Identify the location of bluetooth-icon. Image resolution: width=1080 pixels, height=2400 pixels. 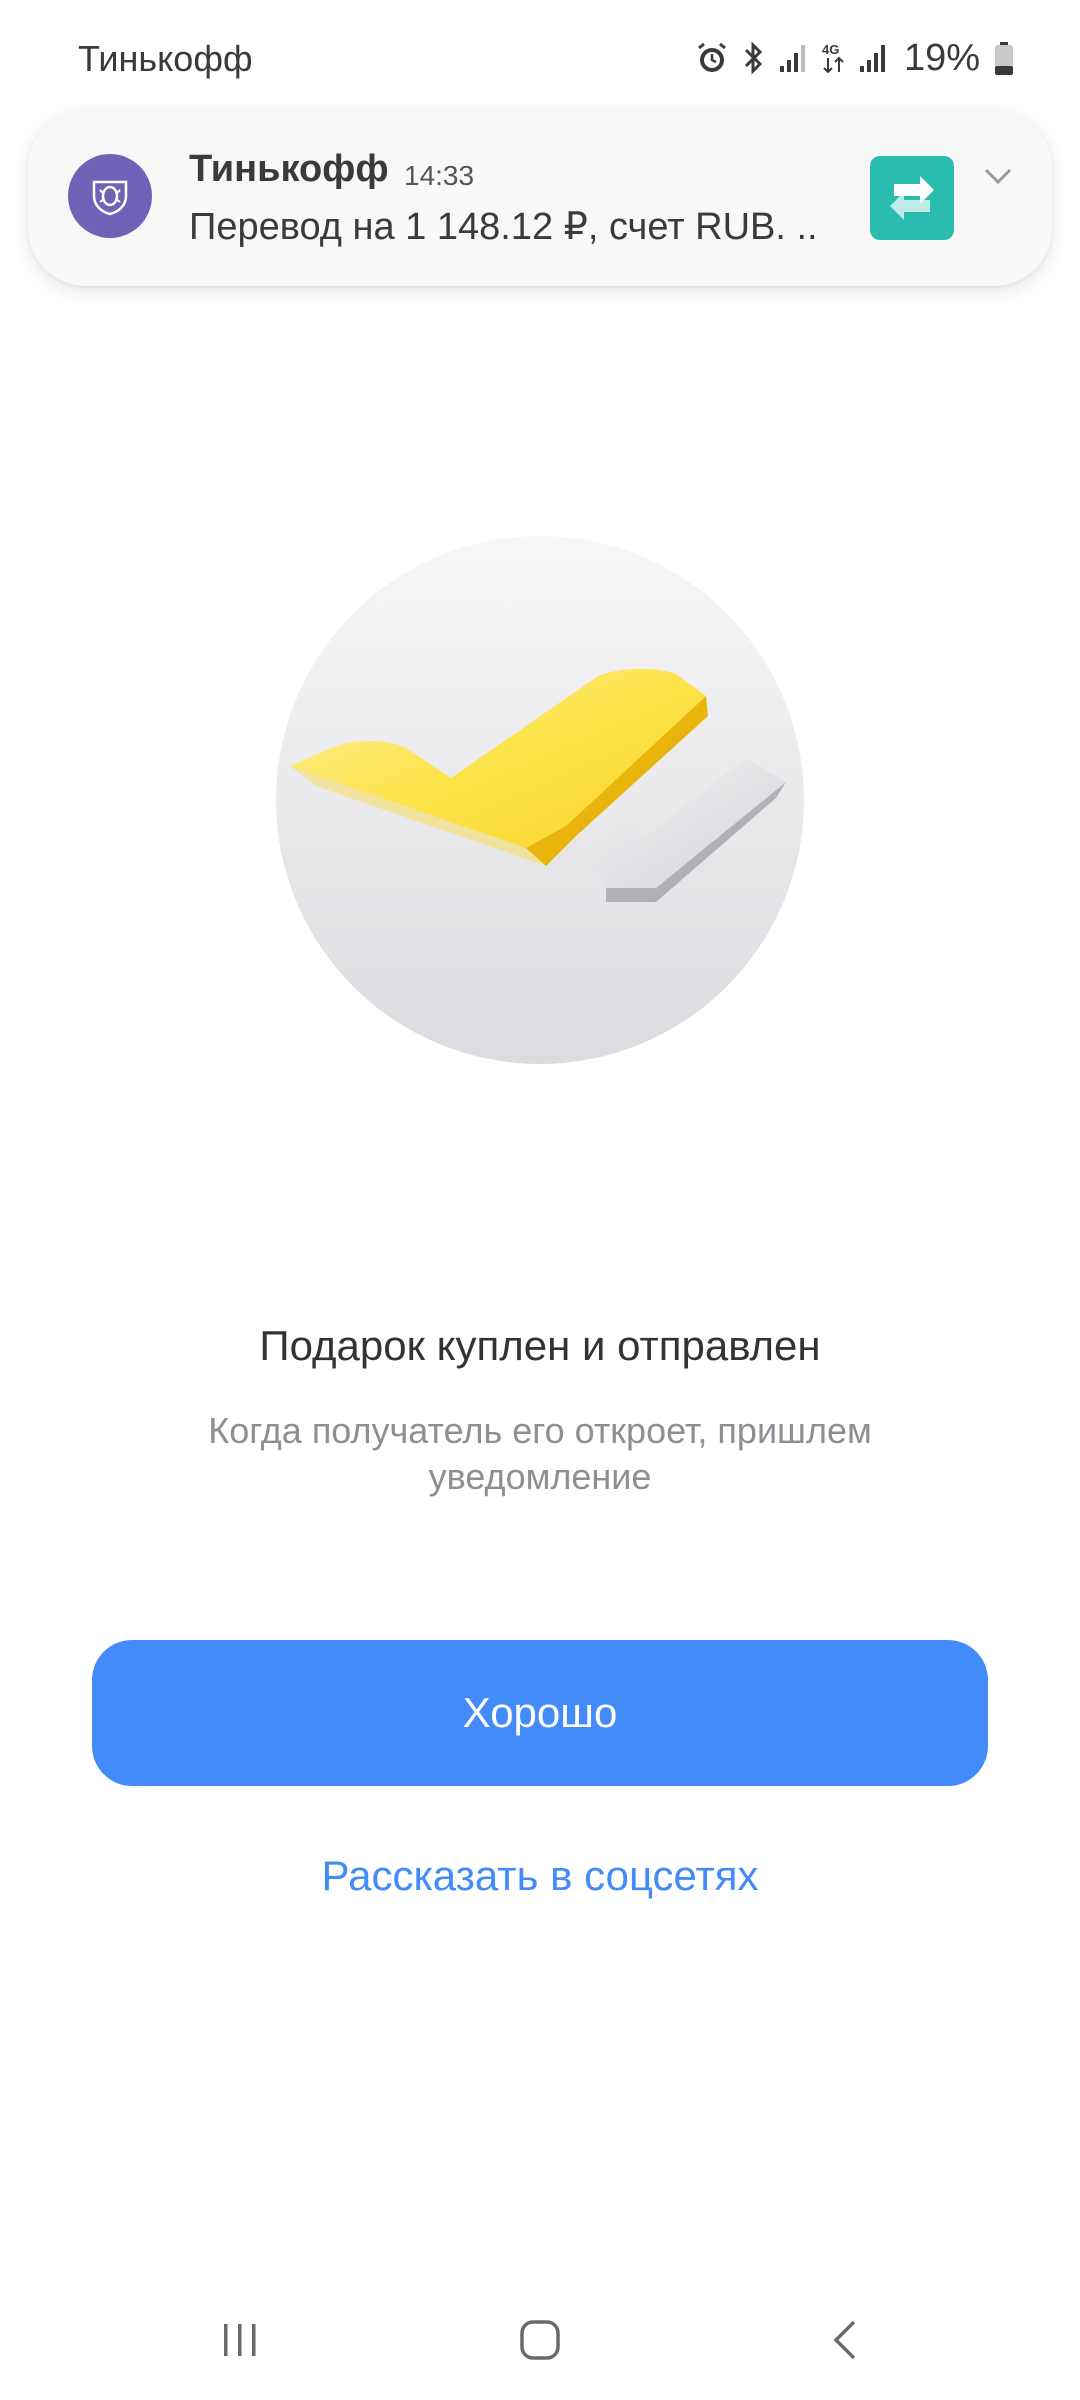
(753, 58).